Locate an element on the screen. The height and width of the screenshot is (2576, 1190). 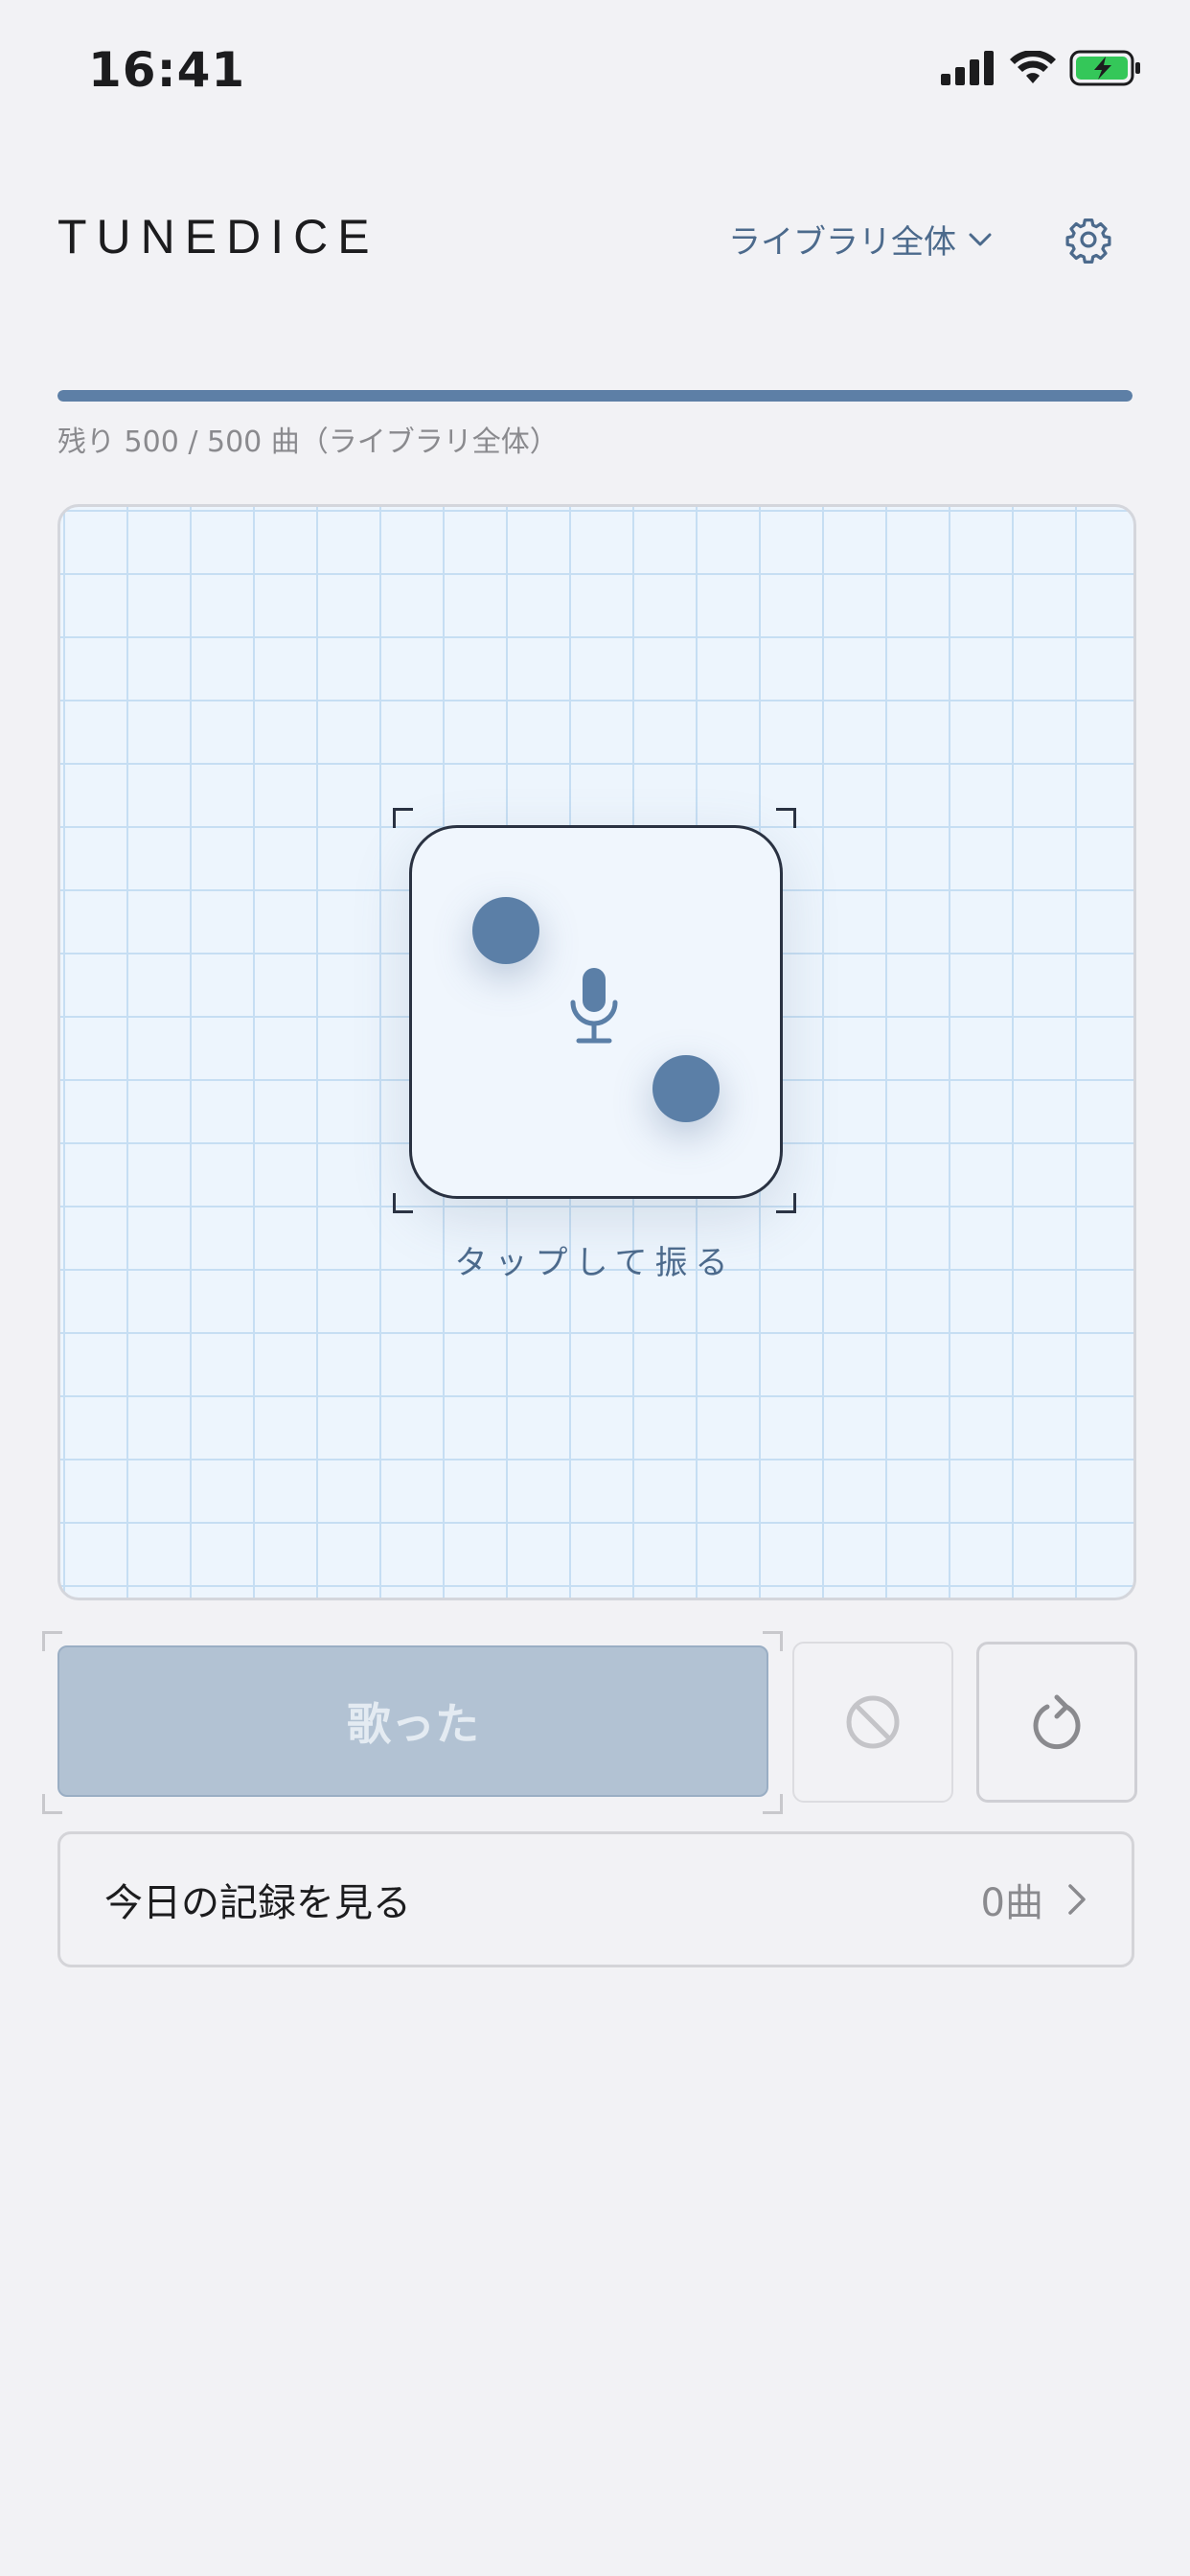
battery-charging-icon is located at coordinates (1104, 68).